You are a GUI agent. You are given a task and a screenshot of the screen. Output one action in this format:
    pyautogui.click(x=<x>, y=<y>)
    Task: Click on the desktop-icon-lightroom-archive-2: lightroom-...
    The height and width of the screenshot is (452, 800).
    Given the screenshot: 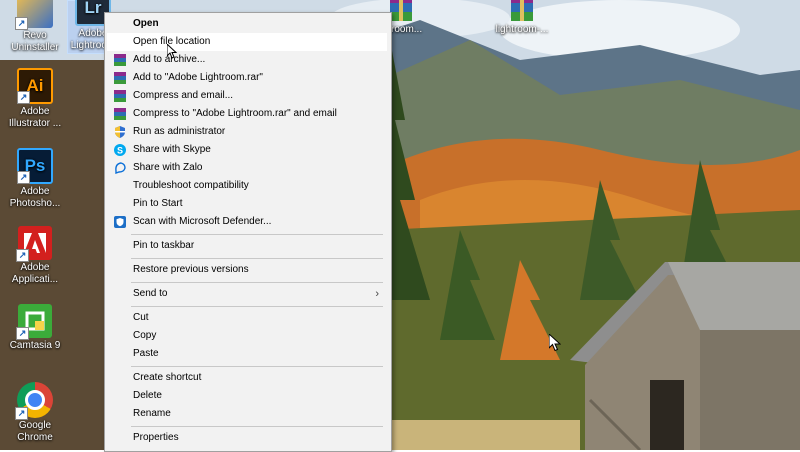 What is the action you would take?
    pyautogui.click(x=522, y=18)
    